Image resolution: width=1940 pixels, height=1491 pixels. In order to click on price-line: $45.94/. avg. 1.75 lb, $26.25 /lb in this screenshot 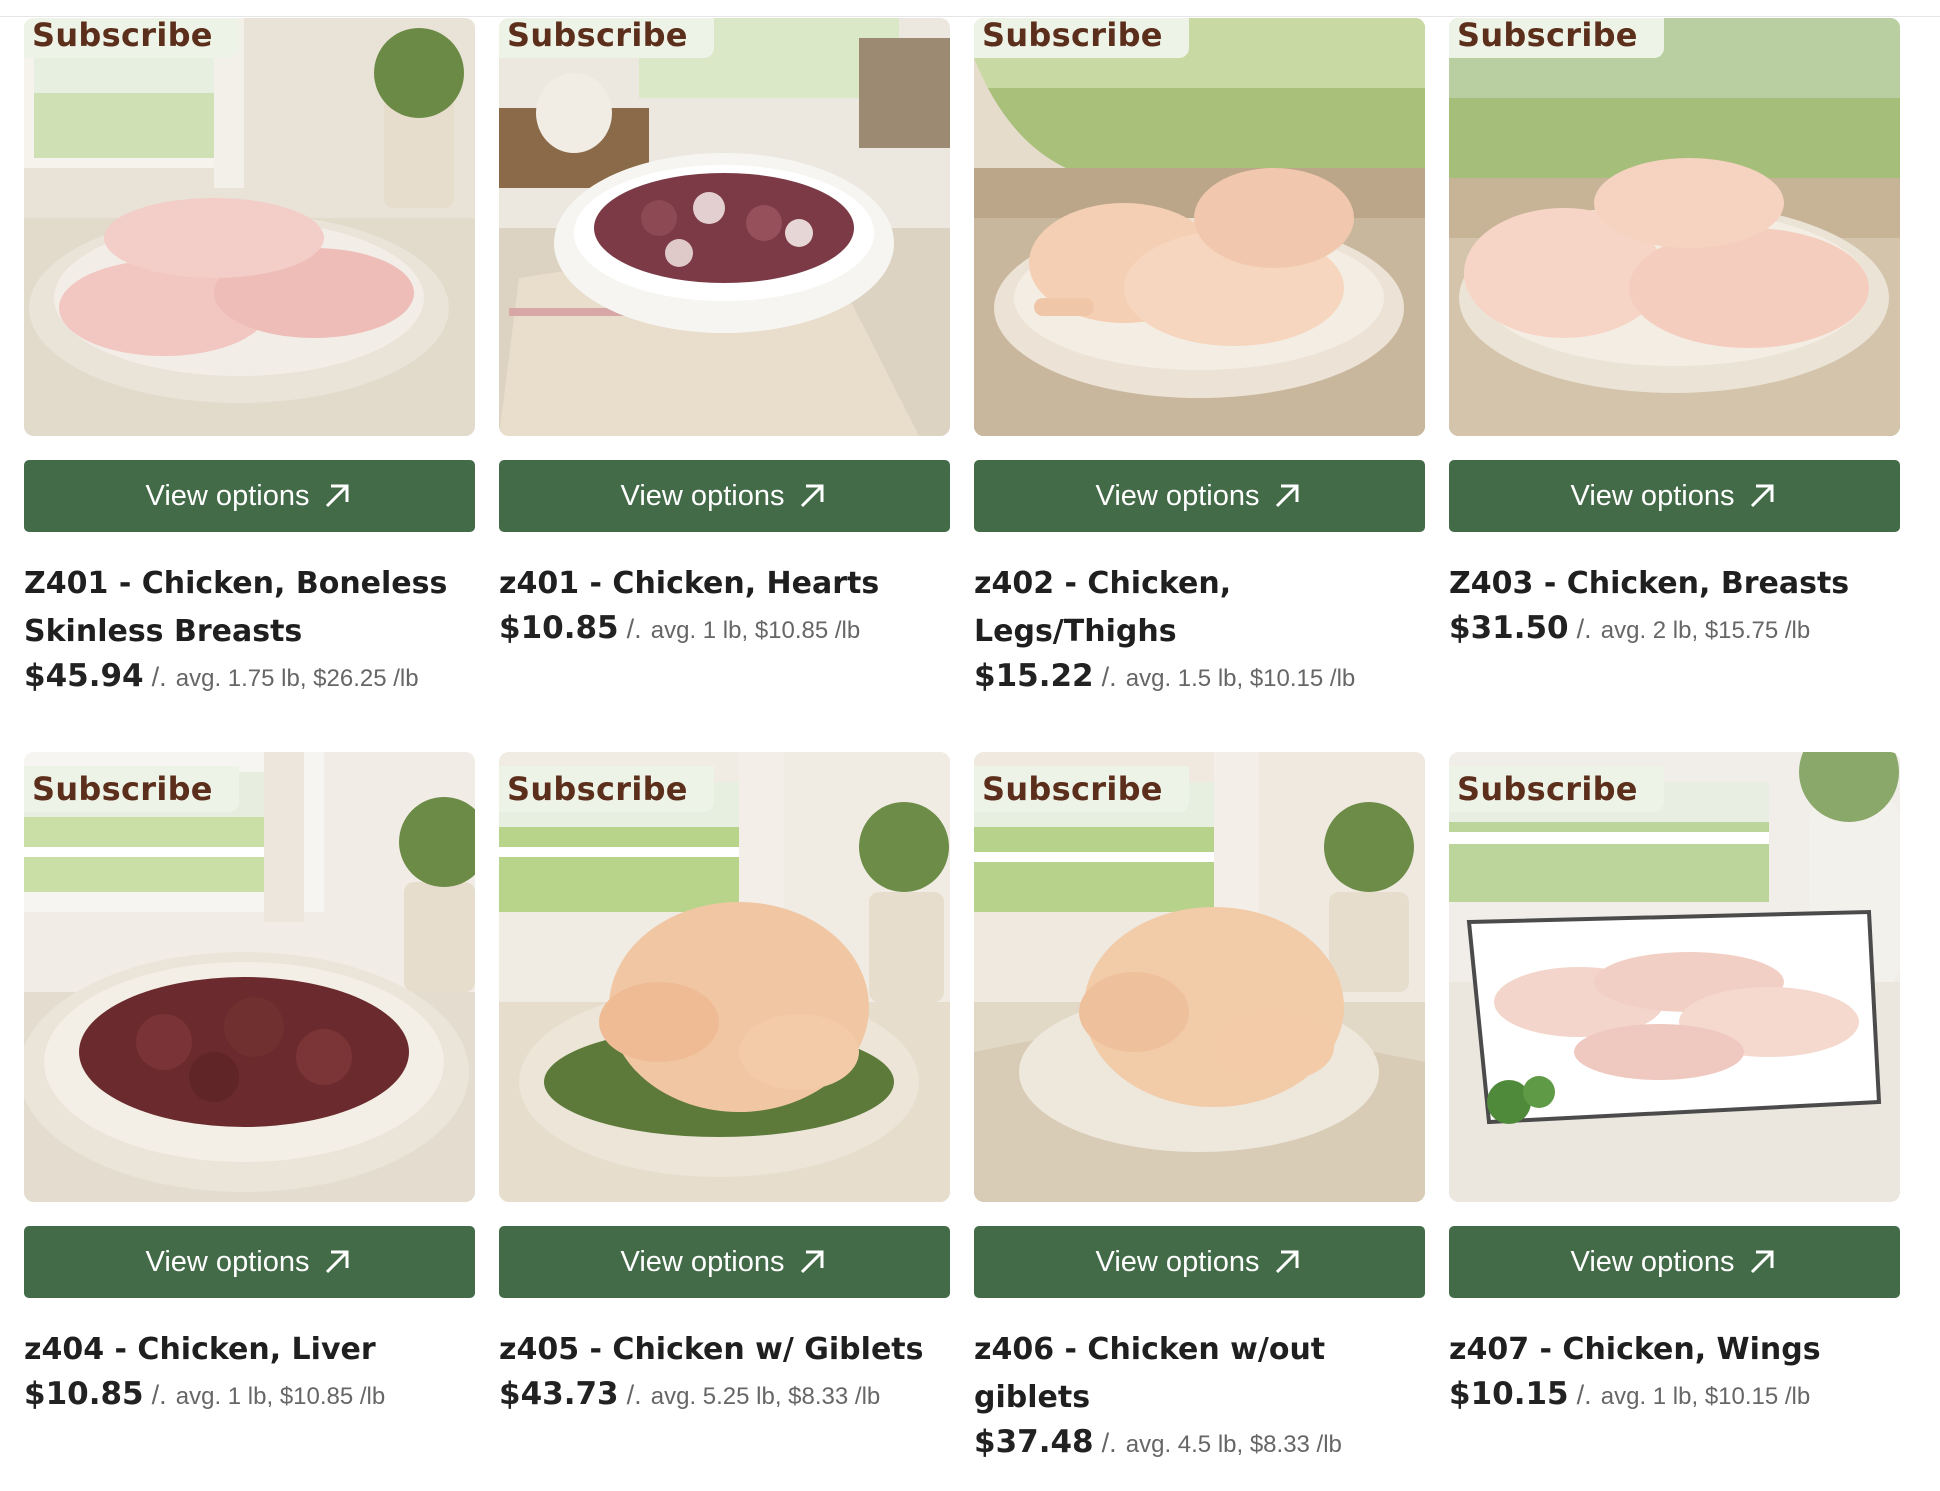, I will do `click(249, 676)`.